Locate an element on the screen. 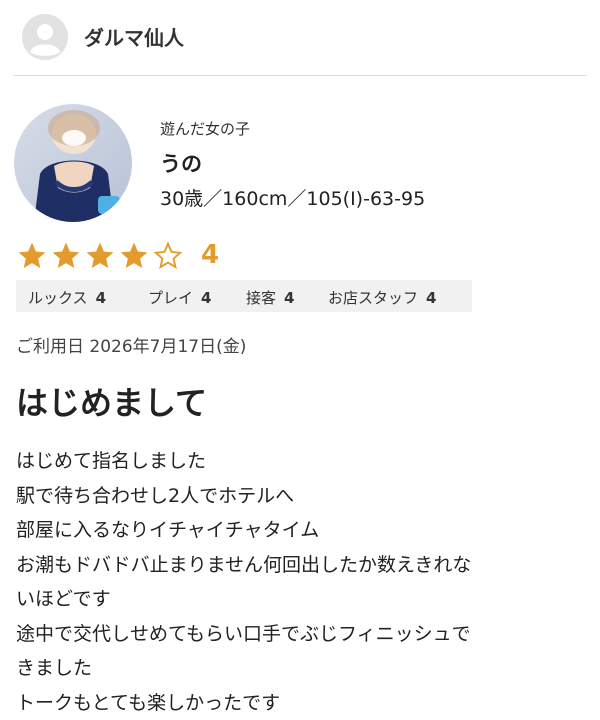 The height and width of the screenshot is (720, 600). review-line: いほどです is located at coordinates (301, 599).